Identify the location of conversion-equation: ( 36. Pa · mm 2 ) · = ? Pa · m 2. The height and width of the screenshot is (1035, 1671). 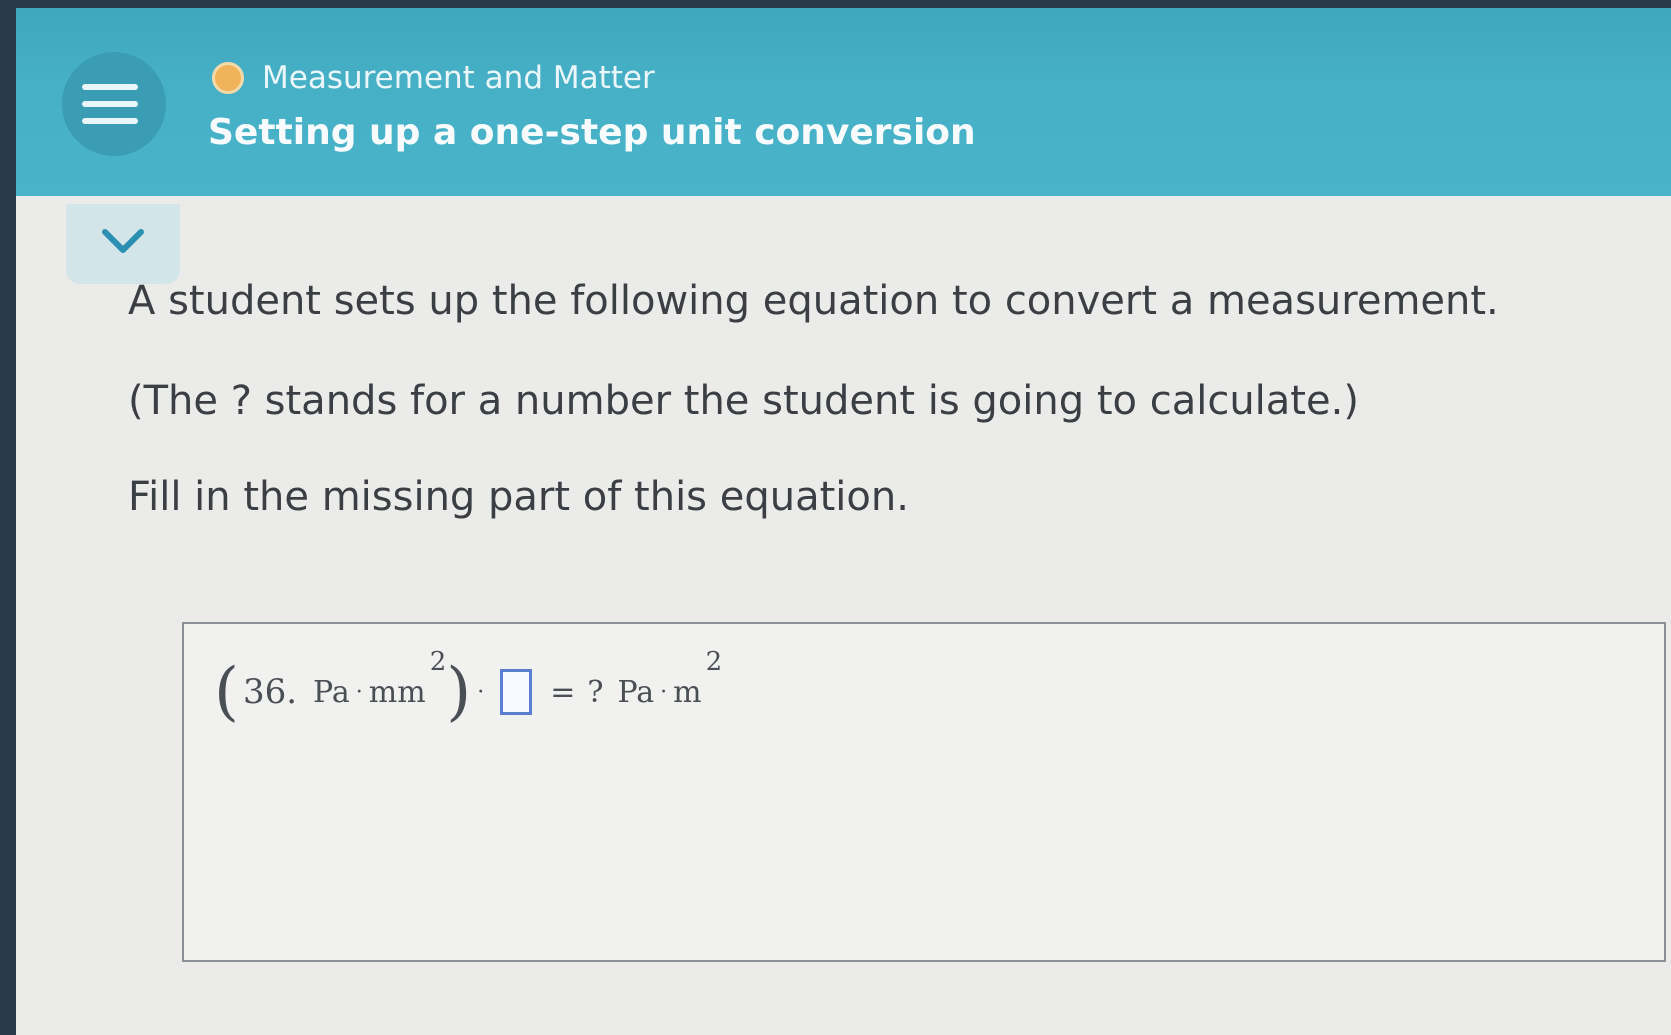
(468, 689).